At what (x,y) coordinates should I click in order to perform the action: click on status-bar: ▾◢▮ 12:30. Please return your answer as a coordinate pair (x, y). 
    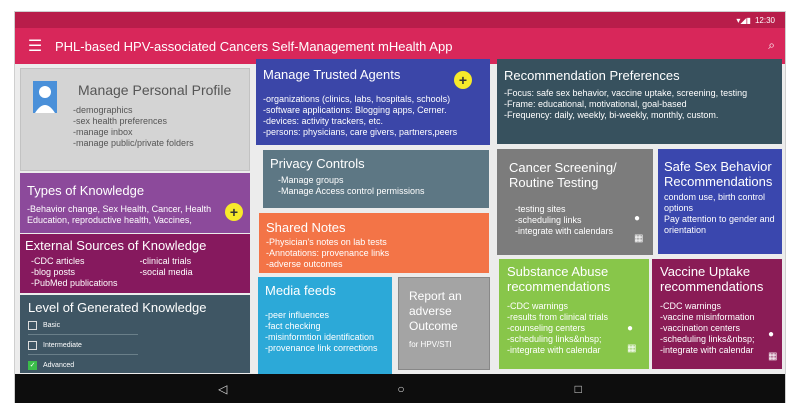
    Looking at the image, I should click on (400, 20).